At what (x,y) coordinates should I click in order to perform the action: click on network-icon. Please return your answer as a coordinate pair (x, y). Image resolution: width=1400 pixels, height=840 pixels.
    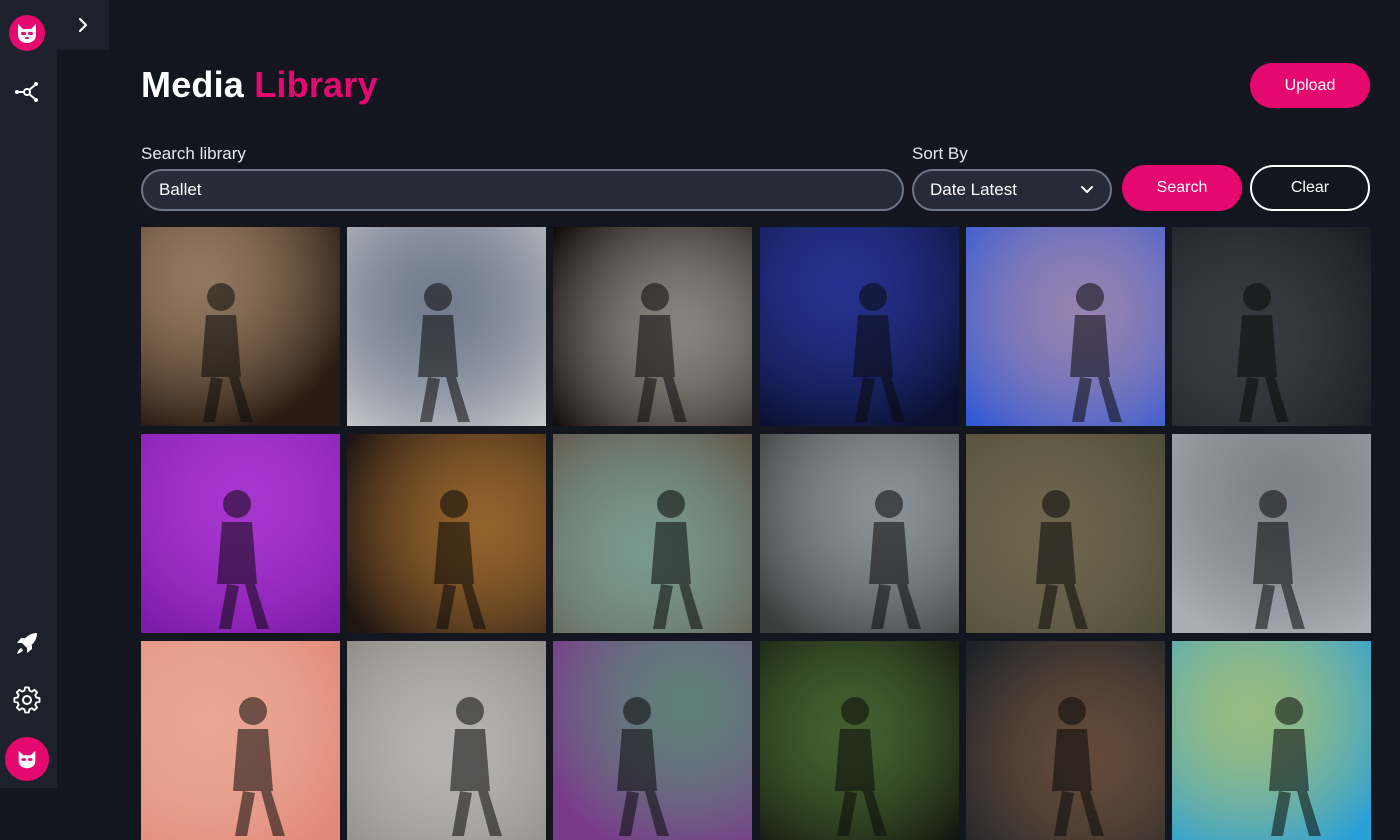
    Looking at the image, I should click on (26, 92).